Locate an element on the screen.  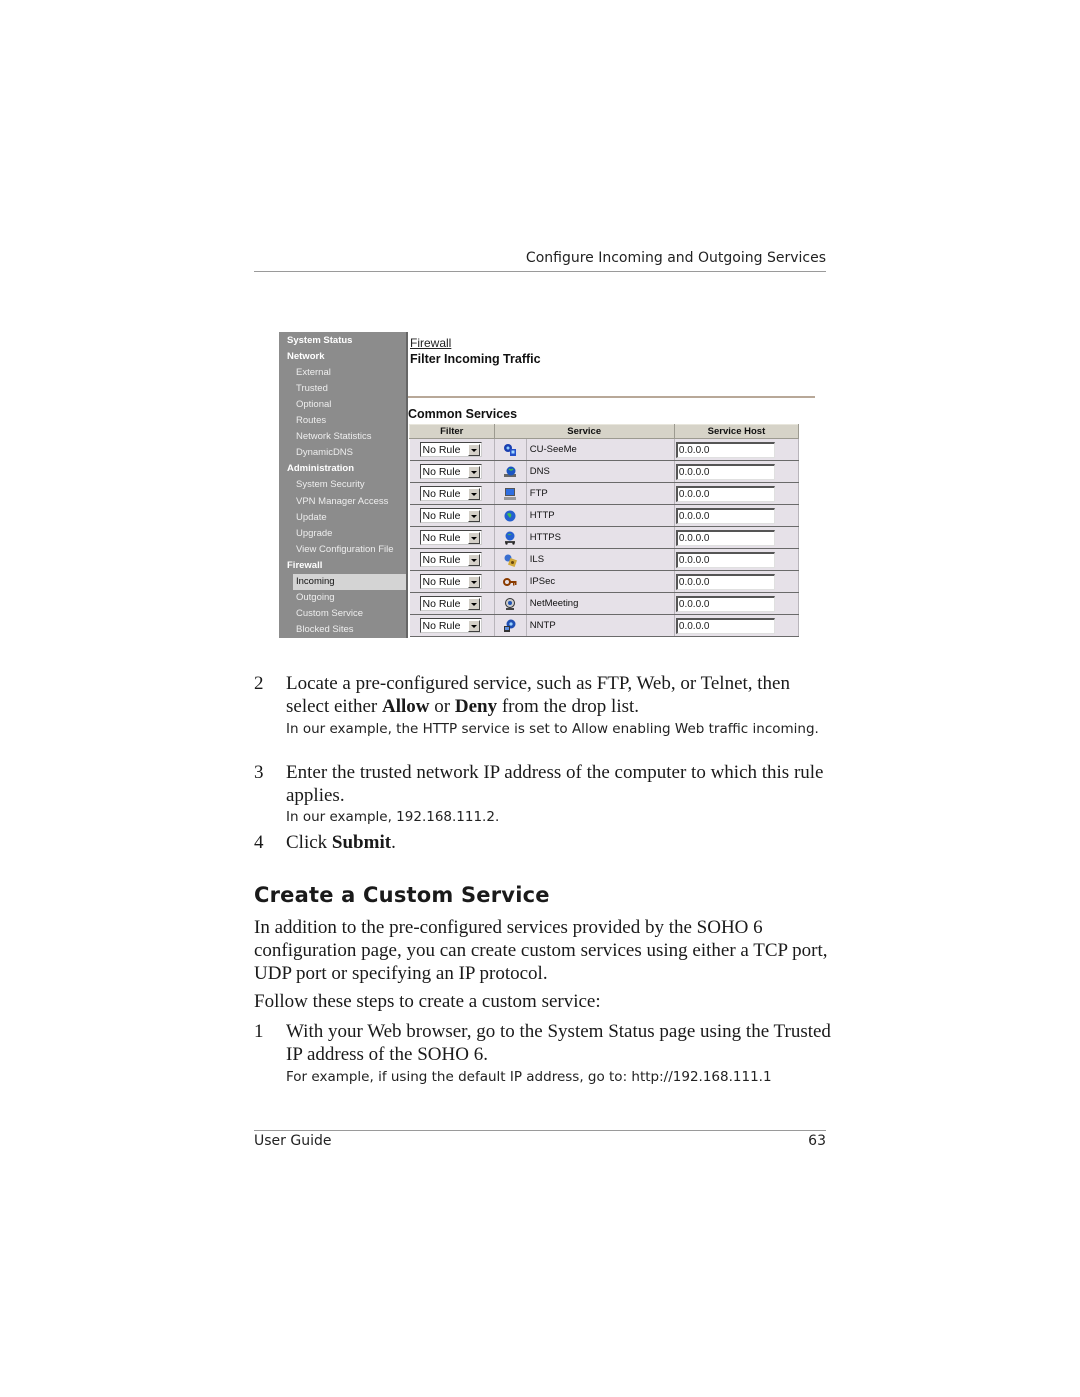
sidebar-item-network: Network is located at coordinates (305, 357).